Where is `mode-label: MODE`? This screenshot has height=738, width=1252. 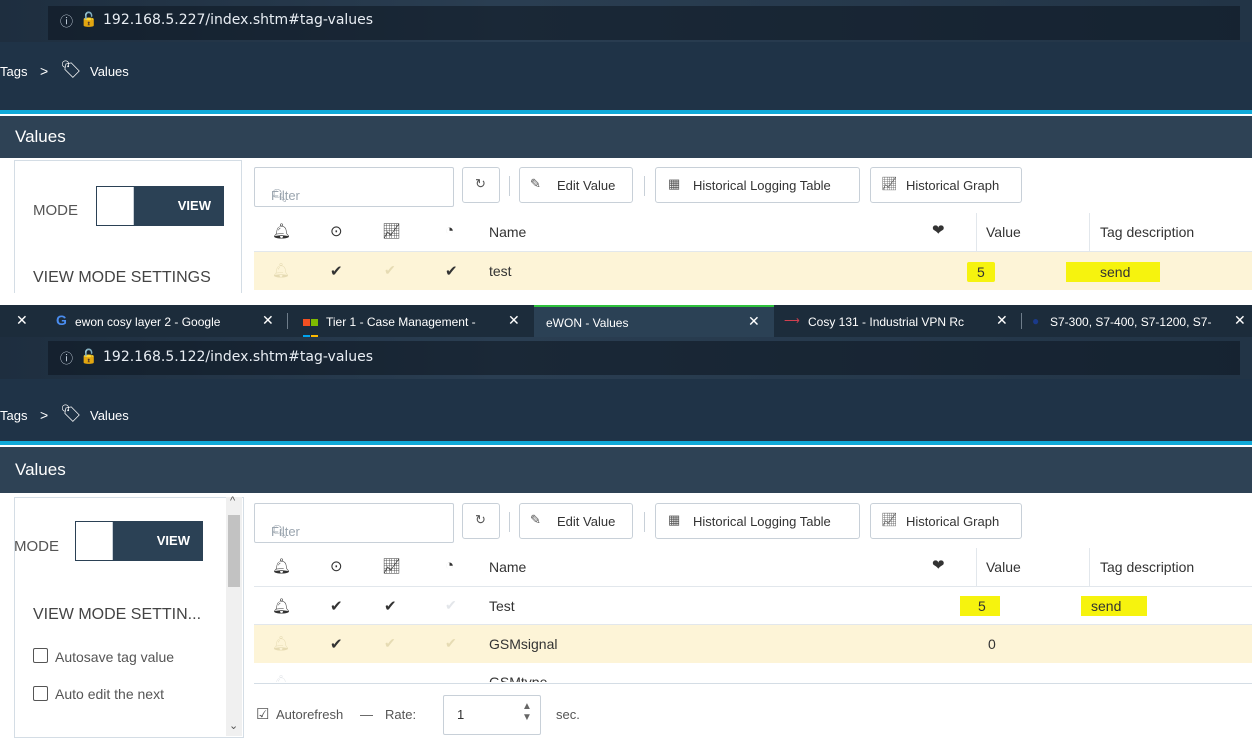 mode-label: MODE is located at coordinates (55, 210).